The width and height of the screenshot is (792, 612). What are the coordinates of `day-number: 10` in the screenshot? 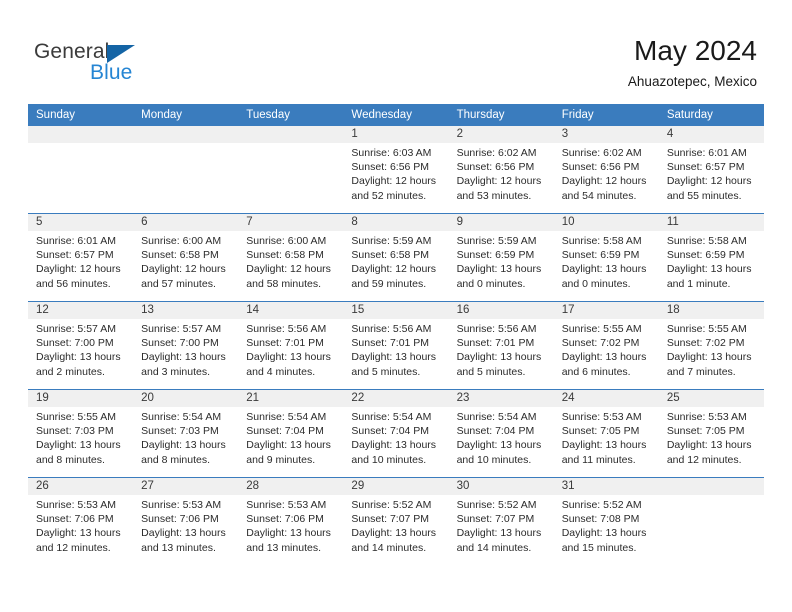 It's located at (606, 222).